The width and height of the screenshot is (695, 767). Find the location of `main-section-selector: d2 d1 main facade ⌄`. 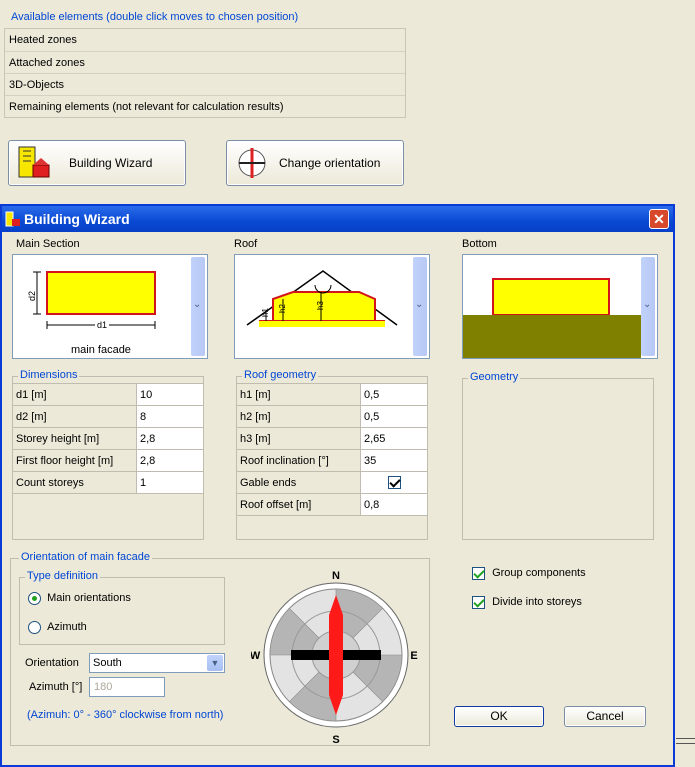

main-section-selector: d2 d1 main facade ⌄ is located at coordinates (110, 306).